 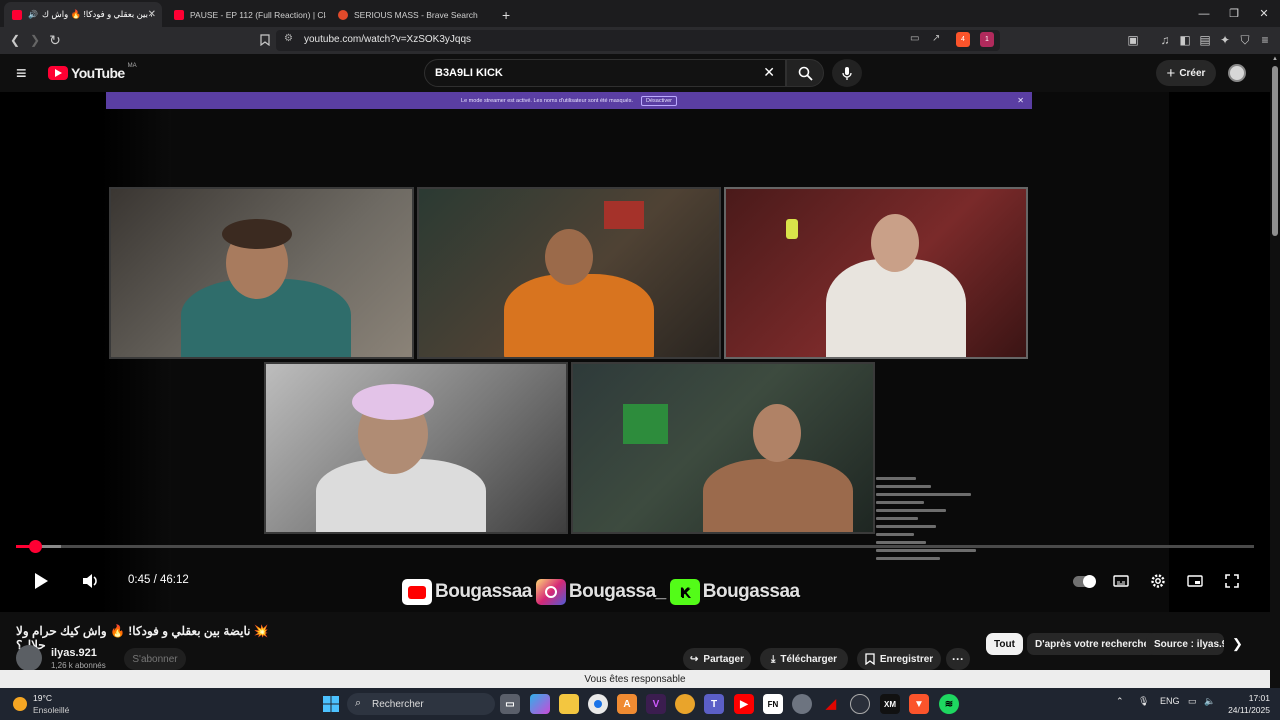 I want to click on brave-app-icon: ▼, so click(x=919, y=704).